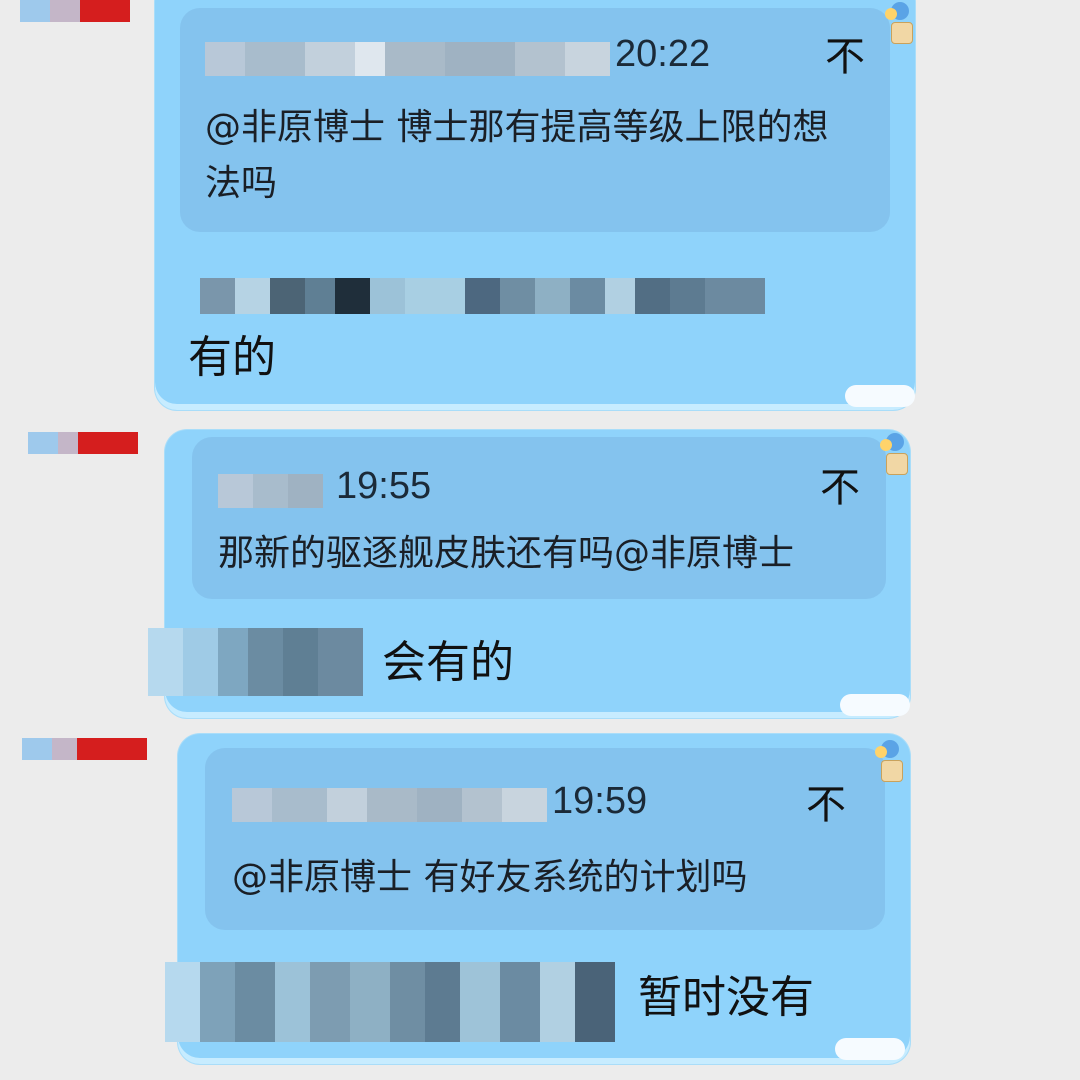  What do you see at coordinates (232, 357) in the screenshot?
I see `reply-text: 有的` at bounding box center [232, 357].